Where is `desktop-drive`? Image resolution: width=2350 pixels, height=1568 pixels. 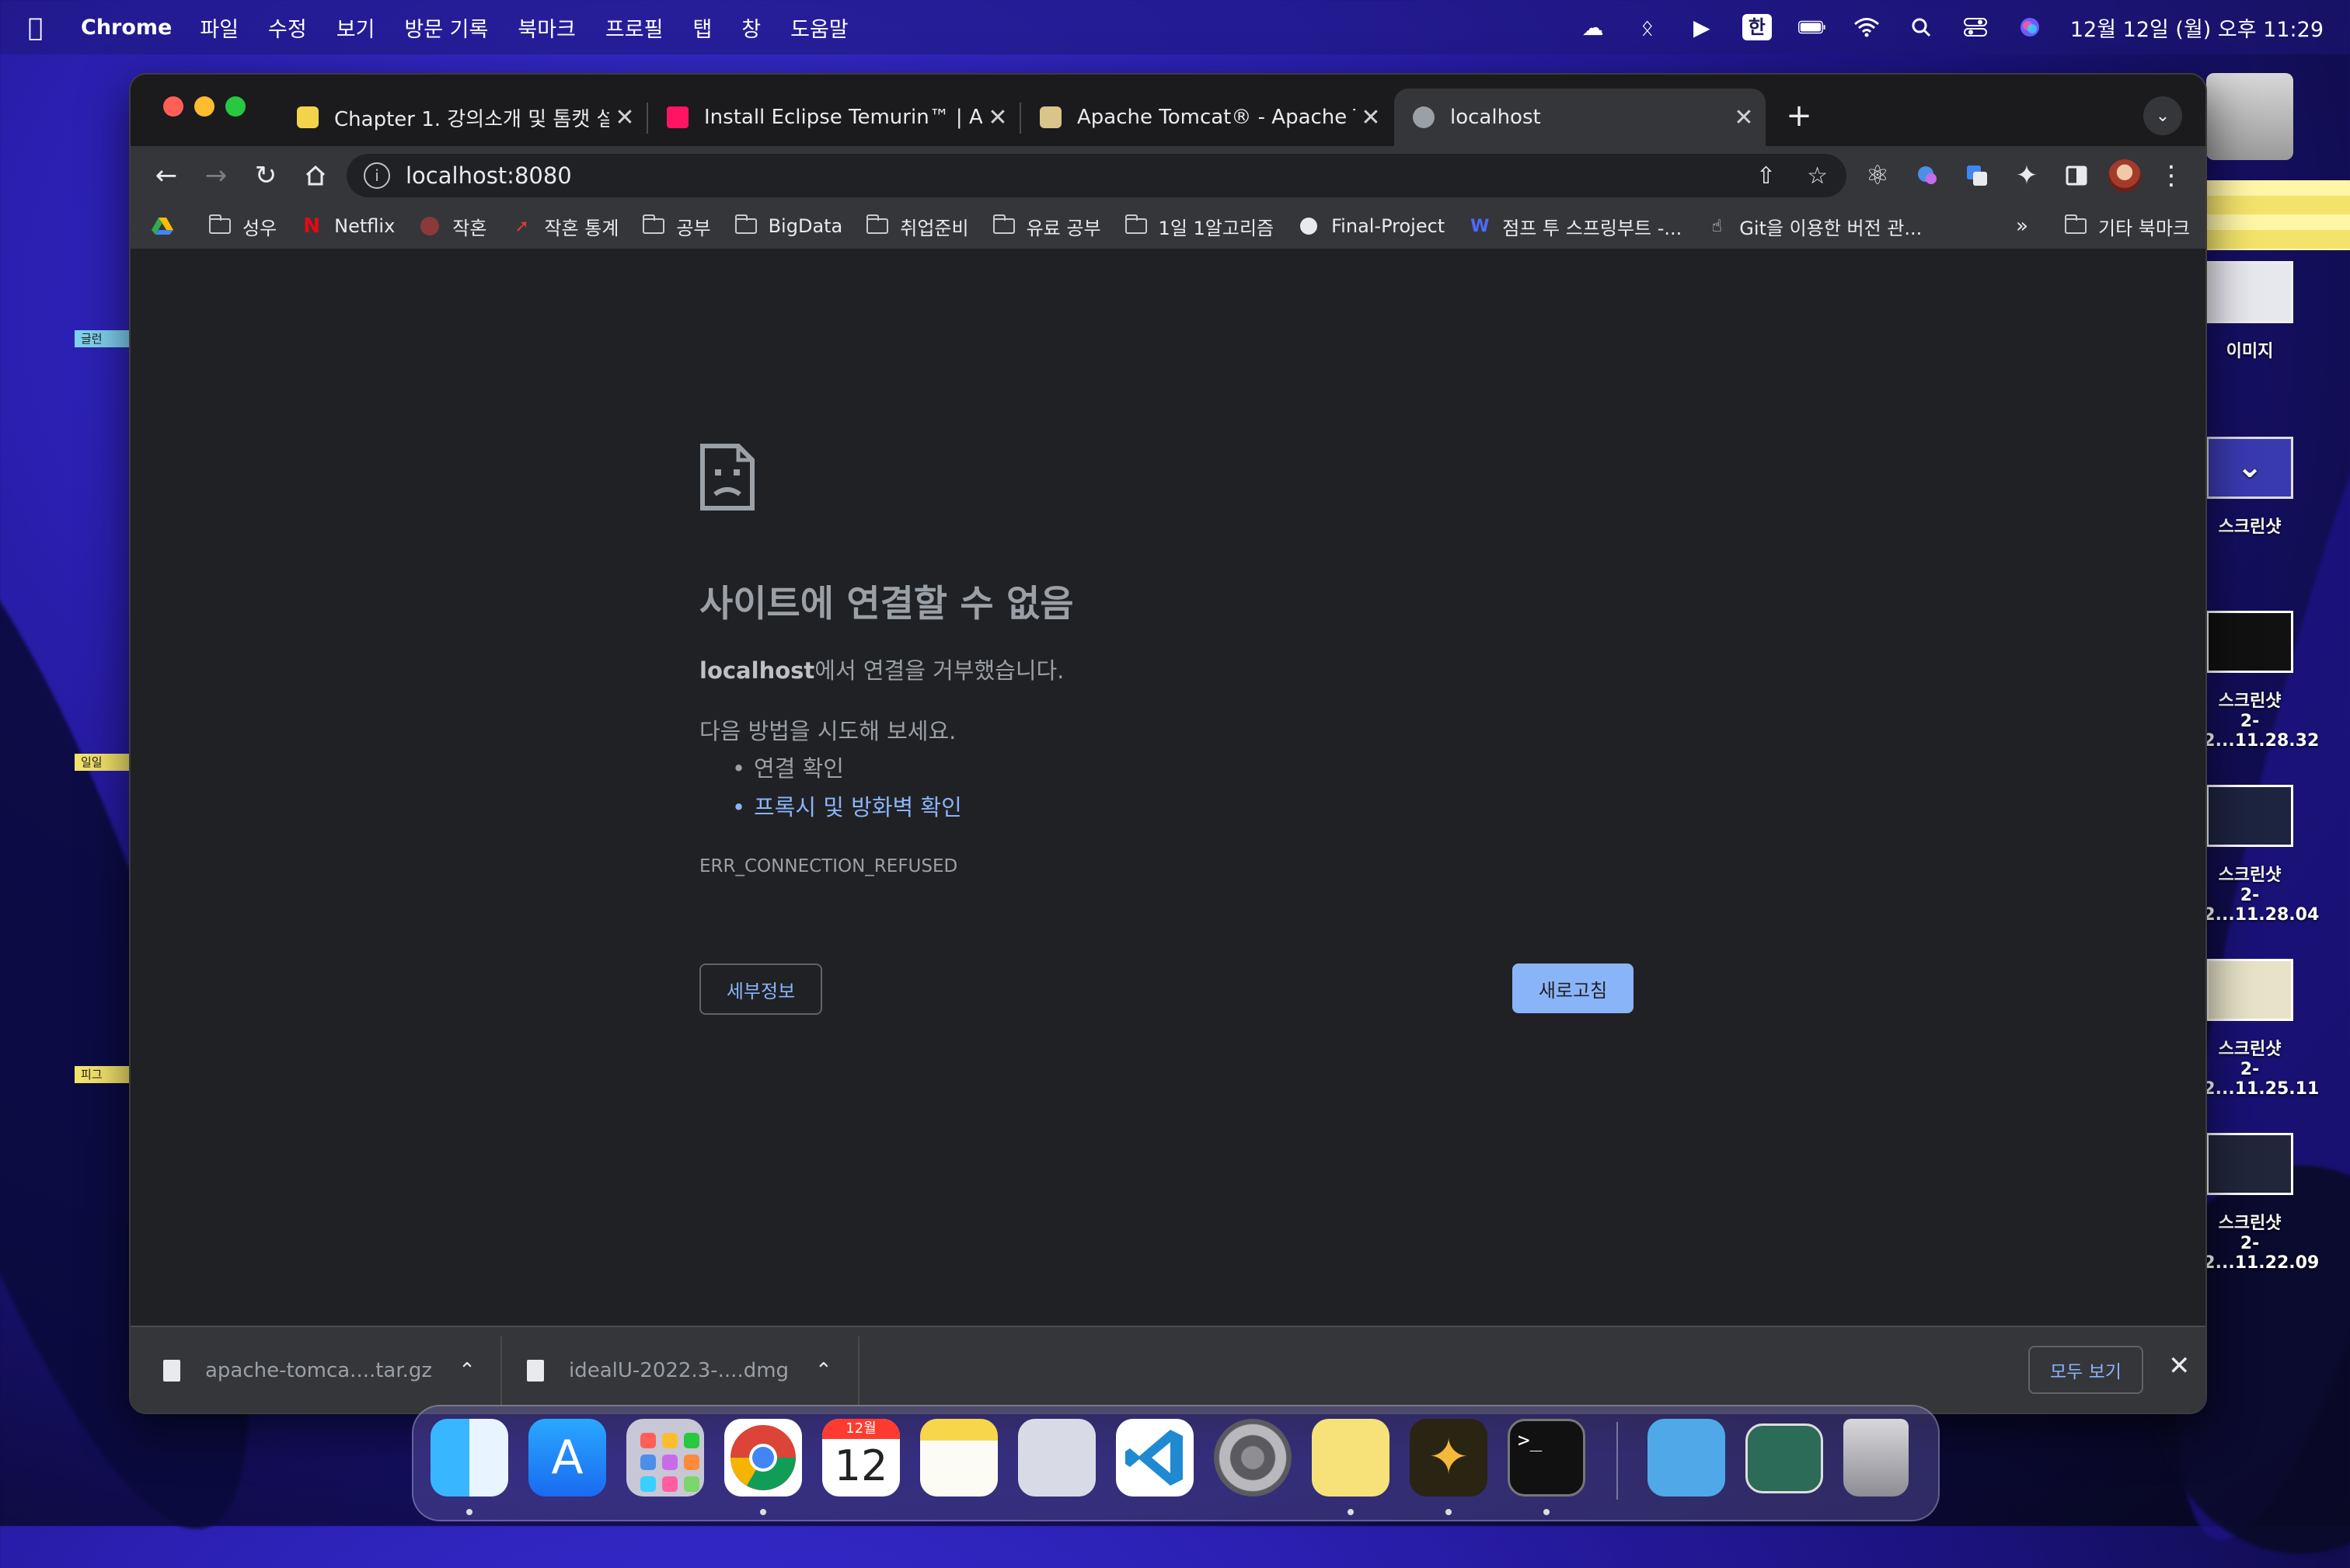
desktop-drive is located at coordinates (2249, 116).